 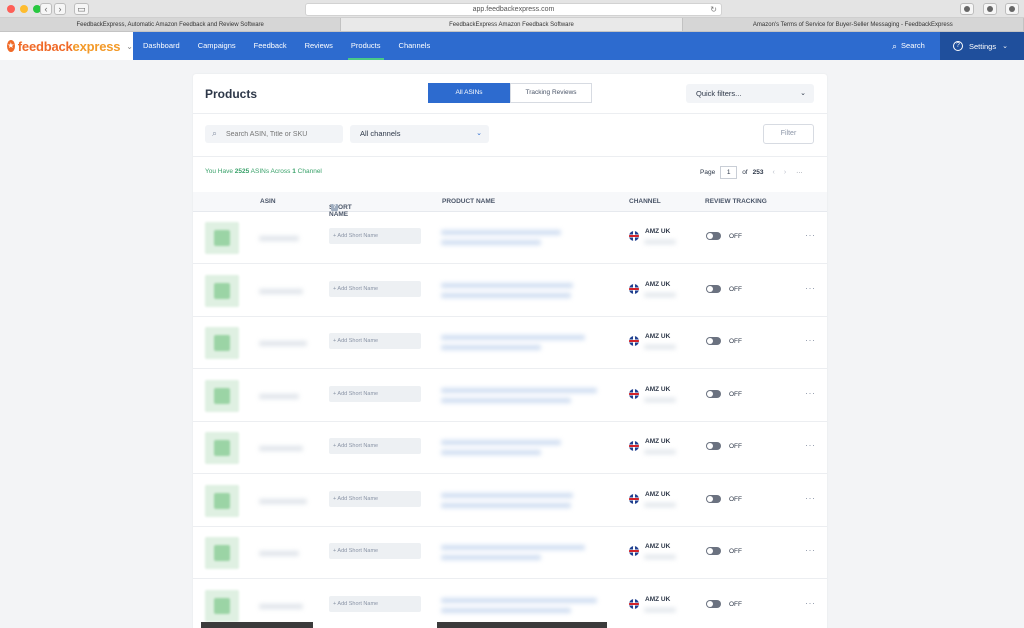 I want to click on more-options-icon: ···, so click(x=799, y=172).